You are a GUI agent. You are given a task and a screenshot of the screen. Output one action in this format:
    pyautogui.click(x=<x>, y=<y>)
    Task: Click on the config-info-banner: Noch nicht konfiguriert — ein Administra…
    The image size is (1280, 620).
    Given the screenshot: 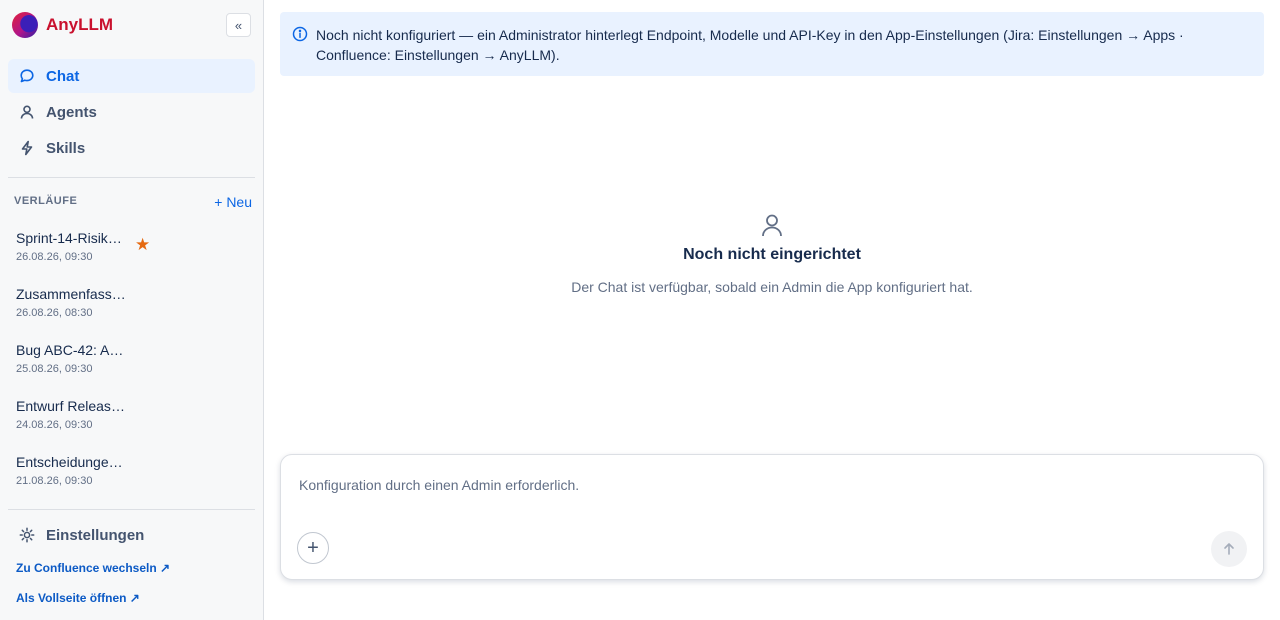 What is the action you would take?
    pyautogui.click(x=772, y=44)
    